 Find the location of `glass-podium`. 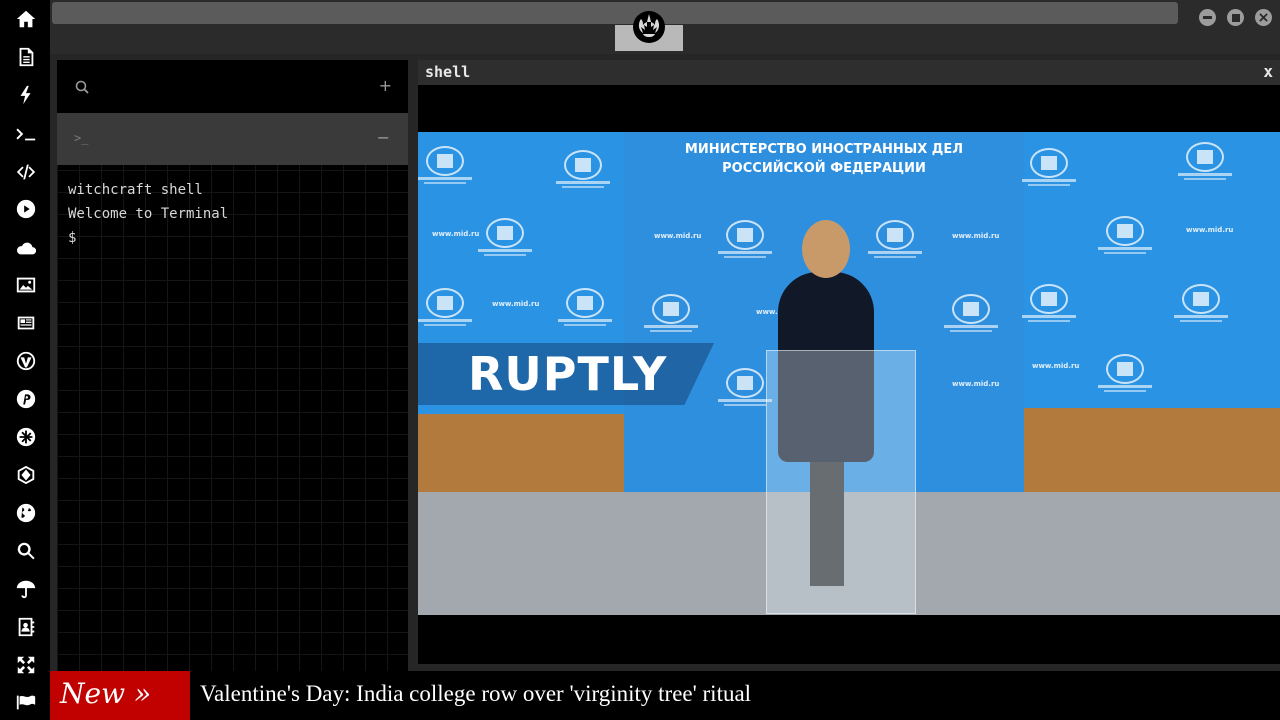

glass-podium is located at coordinates (841, 482).